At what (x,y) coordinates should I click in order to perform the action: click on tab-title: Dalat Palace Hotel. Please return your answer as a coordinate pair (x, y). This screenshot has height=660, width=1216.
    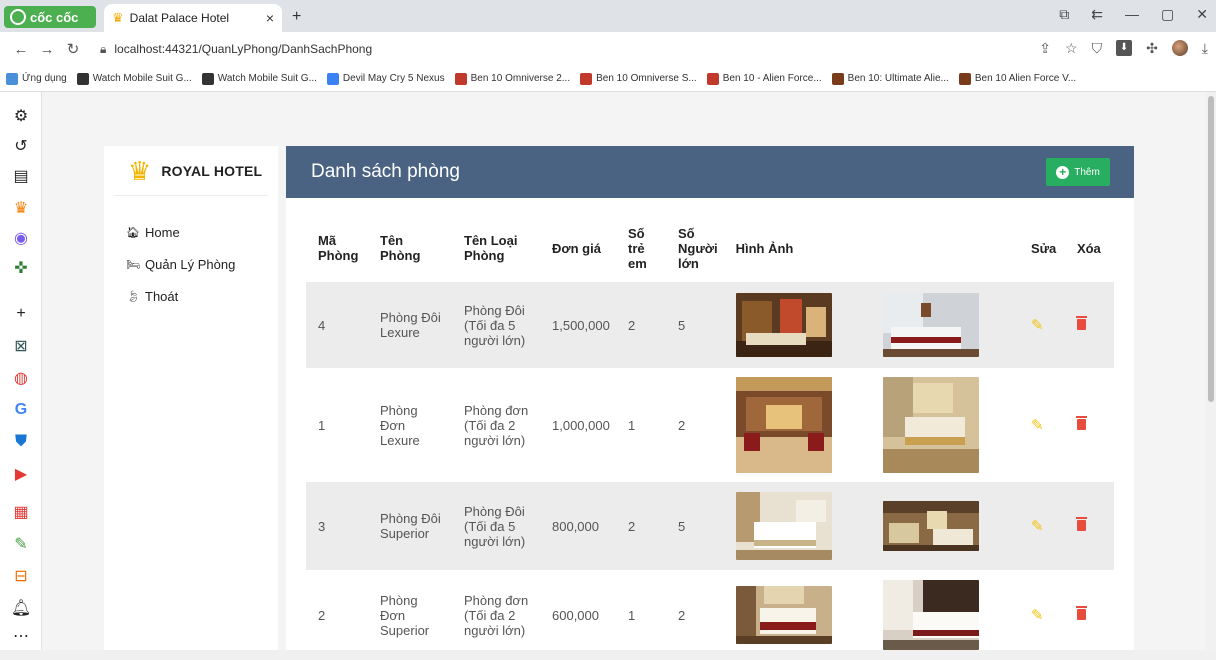
    Looking at the image, I should click on (179, 18).